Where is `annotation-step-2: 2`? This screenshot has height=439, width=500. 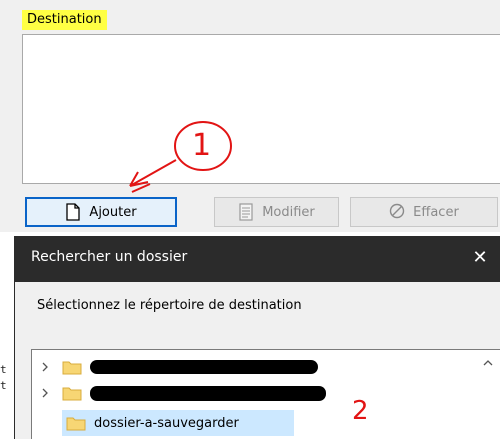
annotation-step-2: 2 is located at coordinates (360, 411).